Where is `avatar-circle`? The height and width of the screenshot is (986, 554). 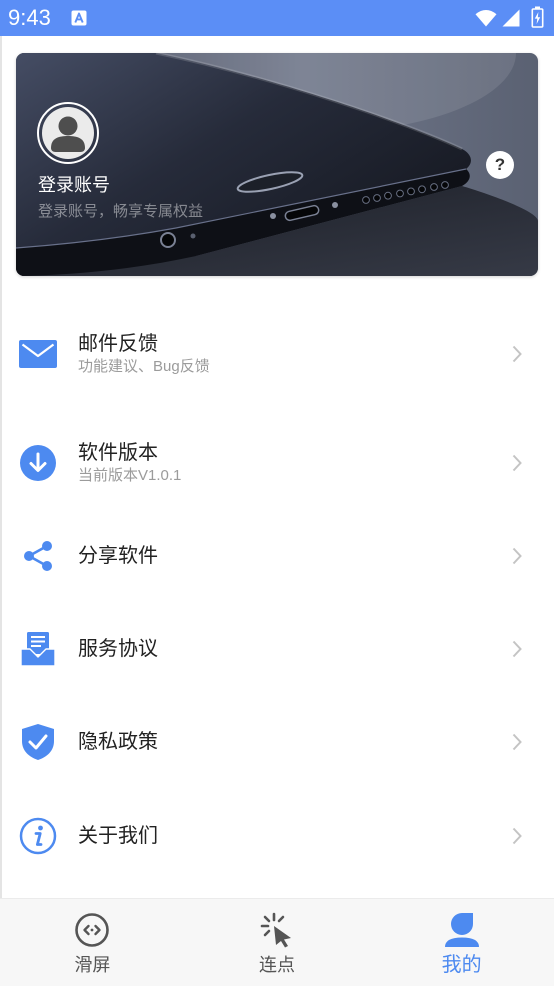
avatar-circle is located at coordinates (68, 133).